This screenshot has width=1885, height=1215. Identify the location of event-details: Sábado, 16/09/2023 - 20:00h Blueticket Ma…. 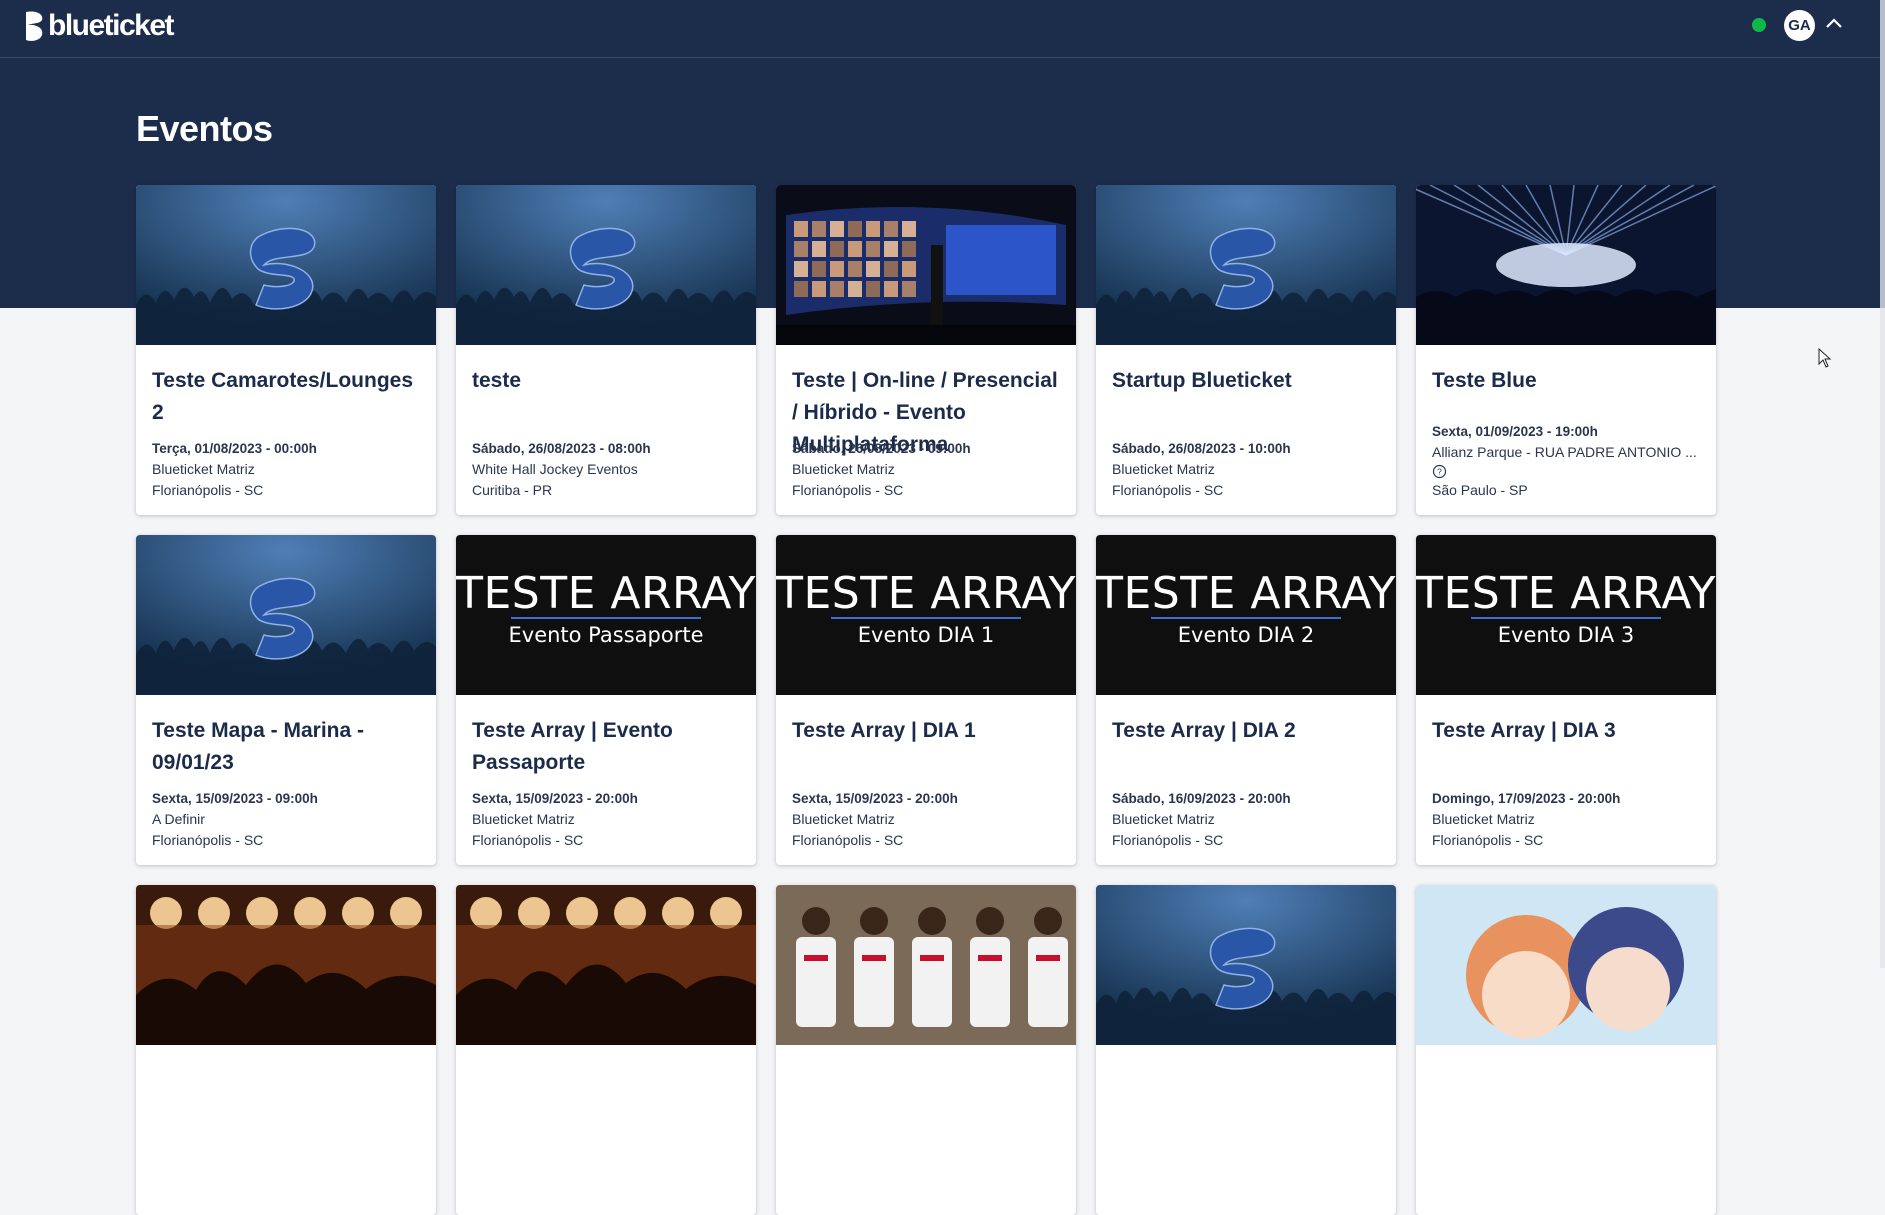
(1249, 819).